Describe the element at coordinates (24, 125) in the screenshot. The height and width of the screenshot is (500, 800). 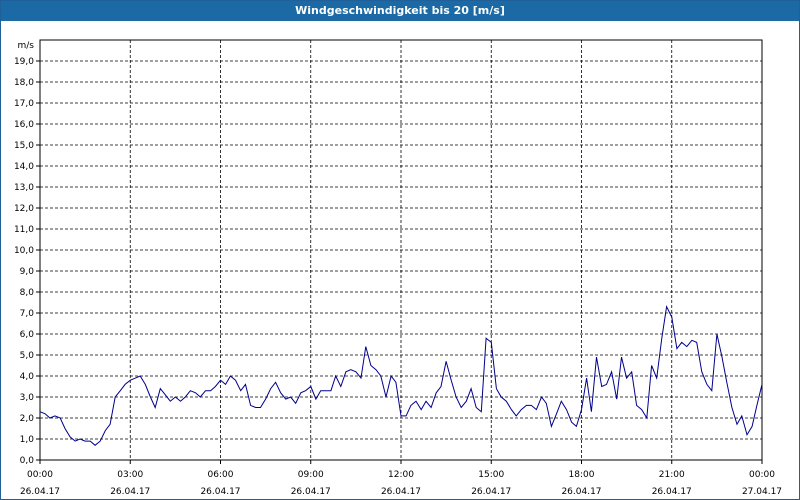
I see `y-tick-label: 16,0` at that location.